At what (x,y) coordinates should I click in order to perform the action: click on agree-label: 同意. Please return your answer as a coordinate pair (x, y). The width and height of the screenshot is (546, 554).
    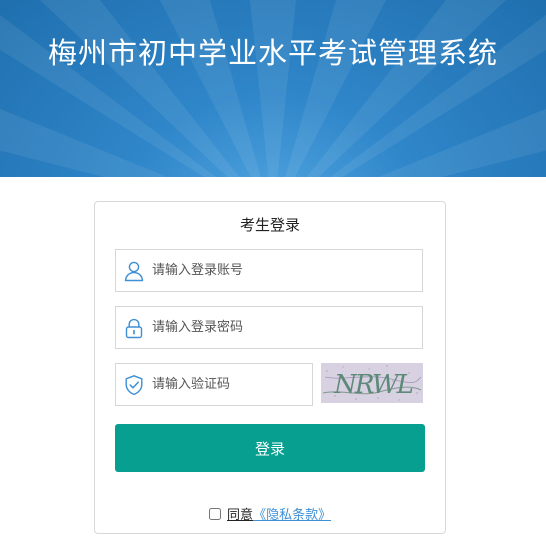
    Looking at the image, I should click on (240, 515).